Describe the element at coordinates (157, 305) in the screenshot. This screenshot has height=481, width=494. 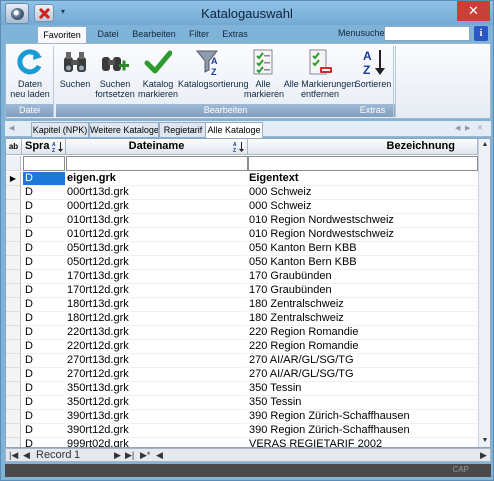
I see `cell-dateiname: 180rt13d.grk` at that location.